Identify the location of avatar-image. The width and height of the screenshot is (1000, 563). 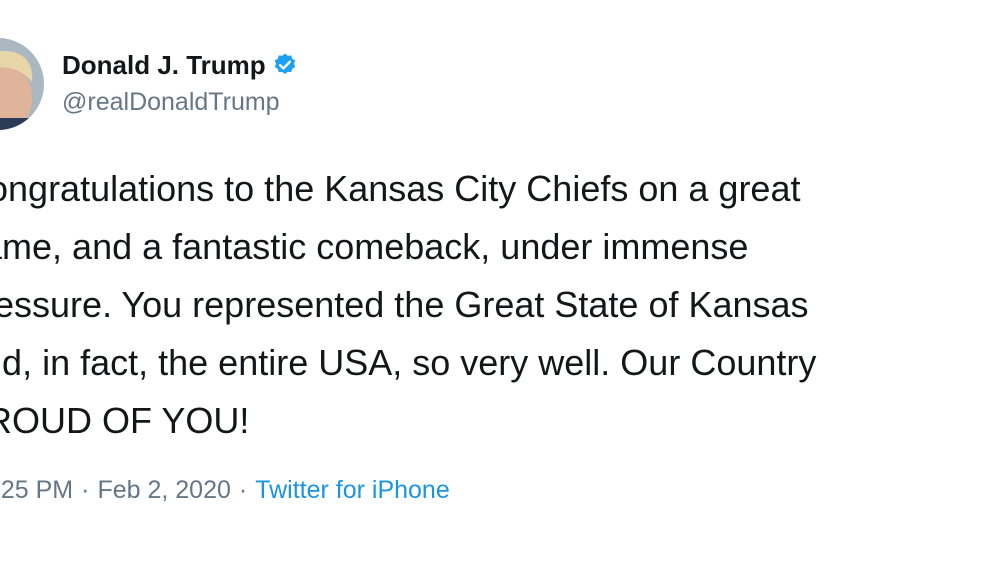
(22, 84).